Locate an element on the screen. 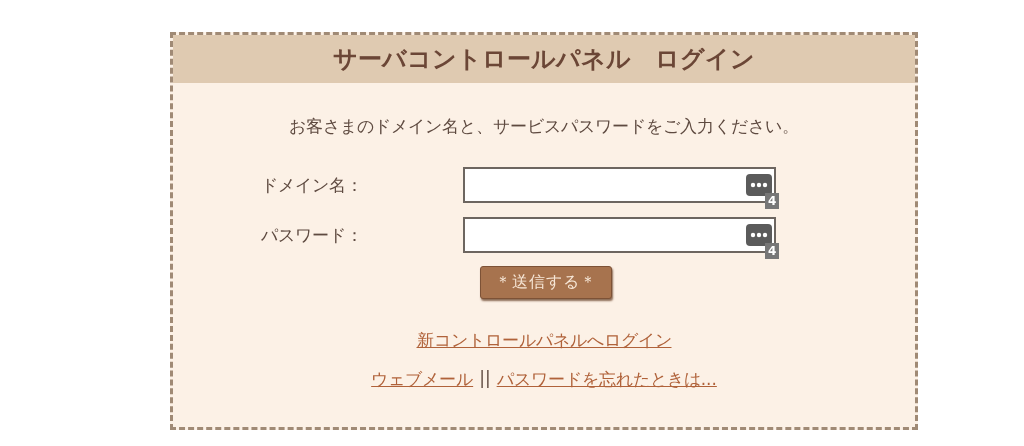 Image resolution: width=1024 pixels, height=446 pixels. field-label: パスワード： is located at coordinates (312, 235).